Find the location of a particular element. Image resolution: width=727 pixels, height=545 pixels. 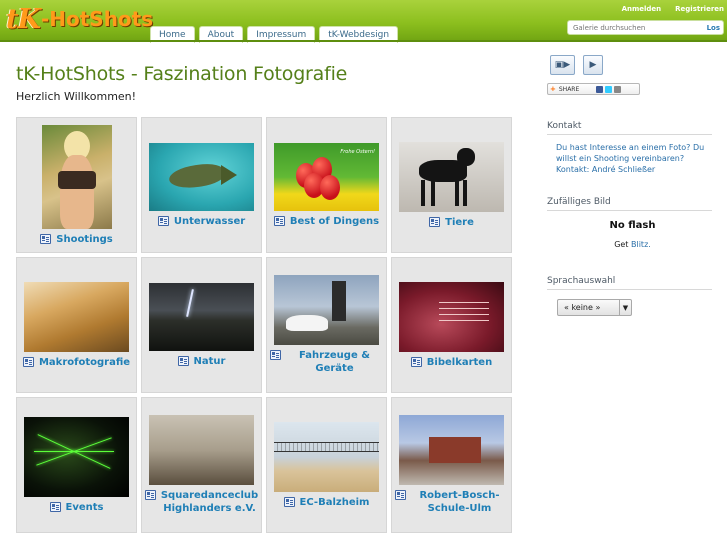

random-image-section: Zufälliges Bild No flash Get Blitz. is located at coordinates (629, 223).